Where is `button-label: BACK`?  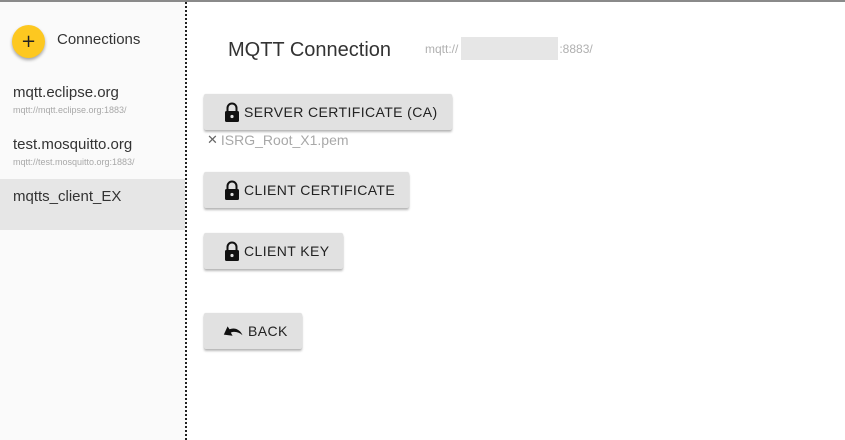
button-label: BACK is located at coordinates (268, 331).